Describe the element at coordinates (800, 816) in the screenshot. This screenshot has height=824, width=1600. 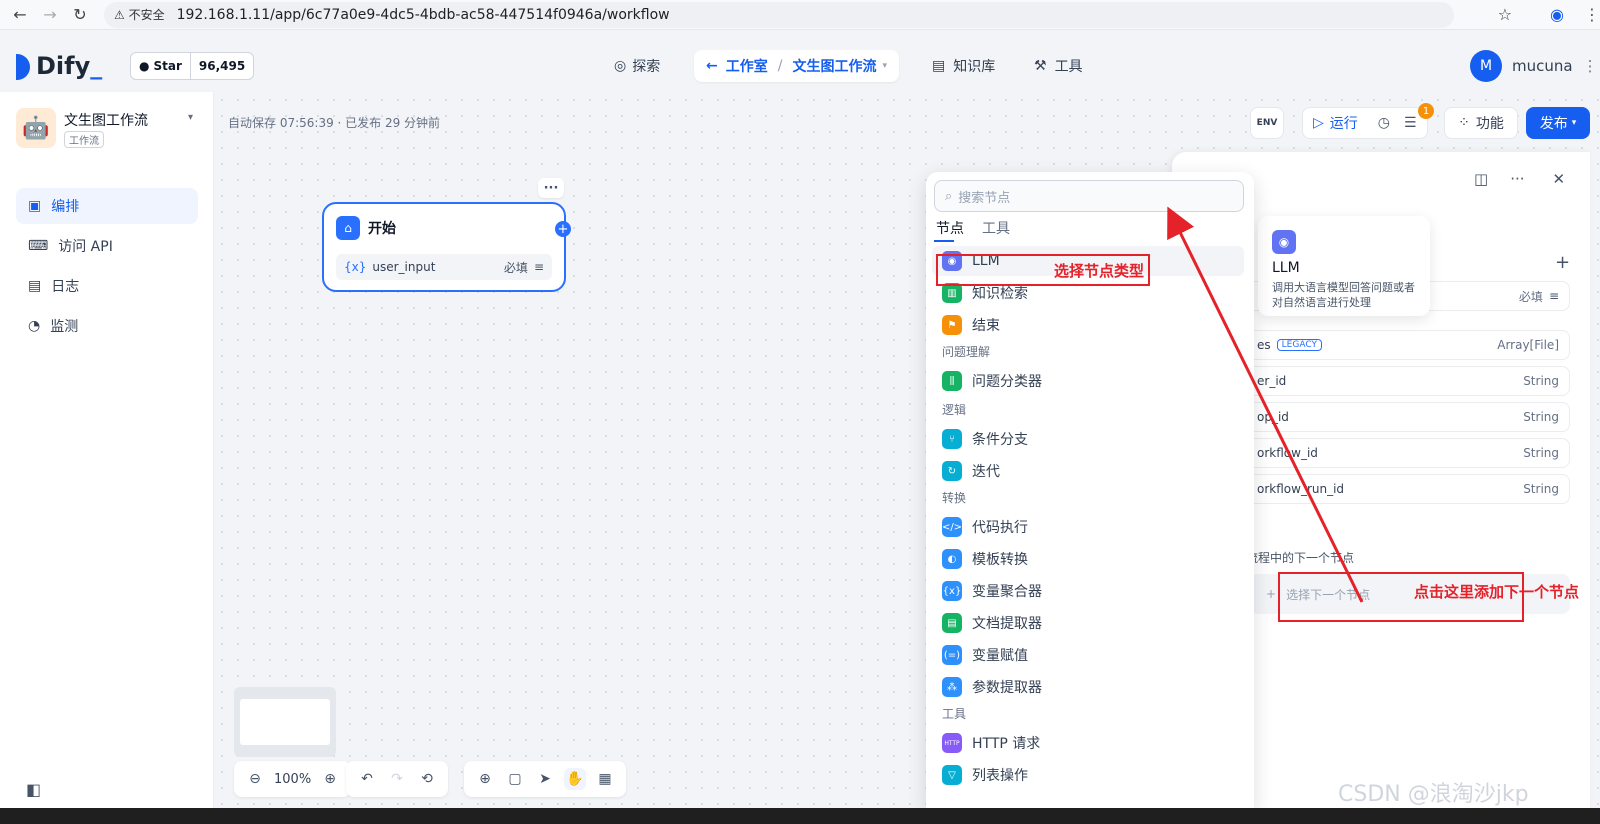
I see `os-taskbar` at that location.